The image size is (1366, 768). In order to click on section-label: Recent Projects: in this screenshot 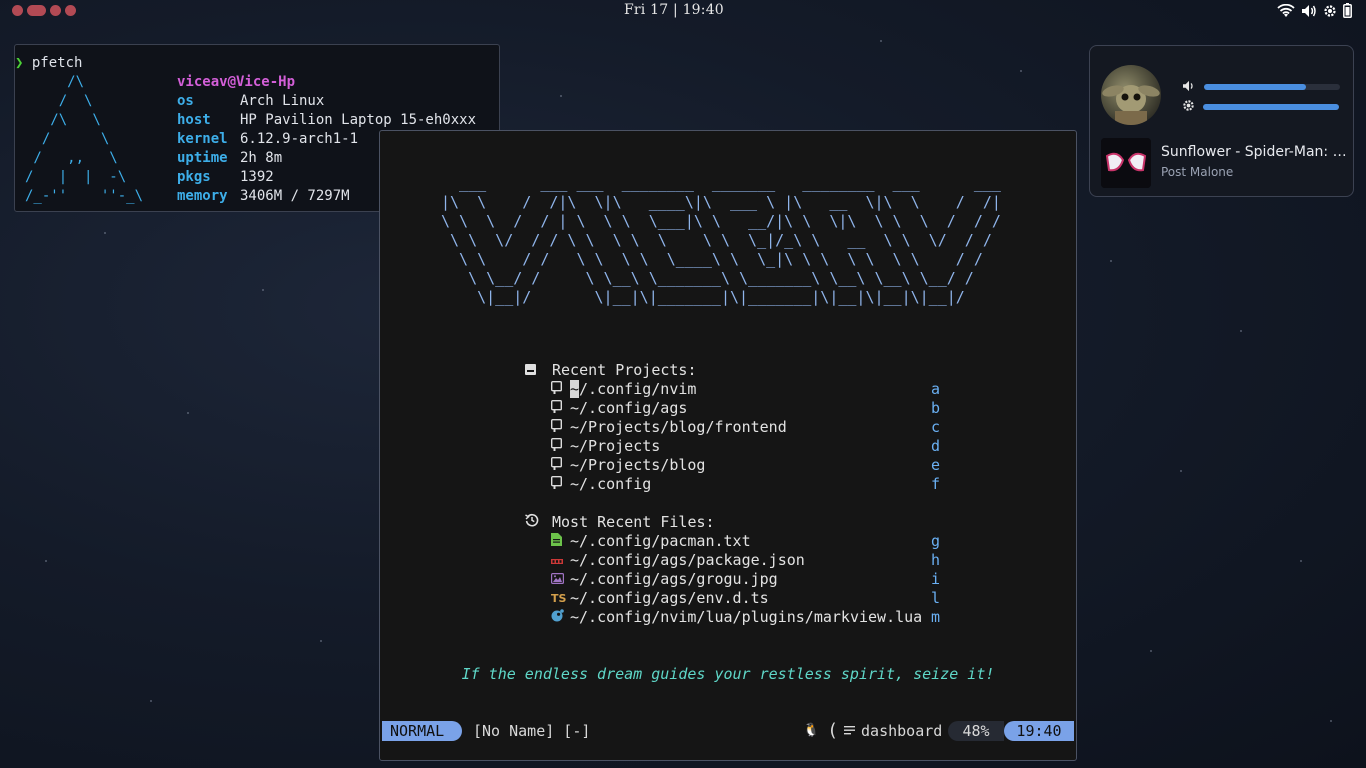, I will do `click(624, 370)`.